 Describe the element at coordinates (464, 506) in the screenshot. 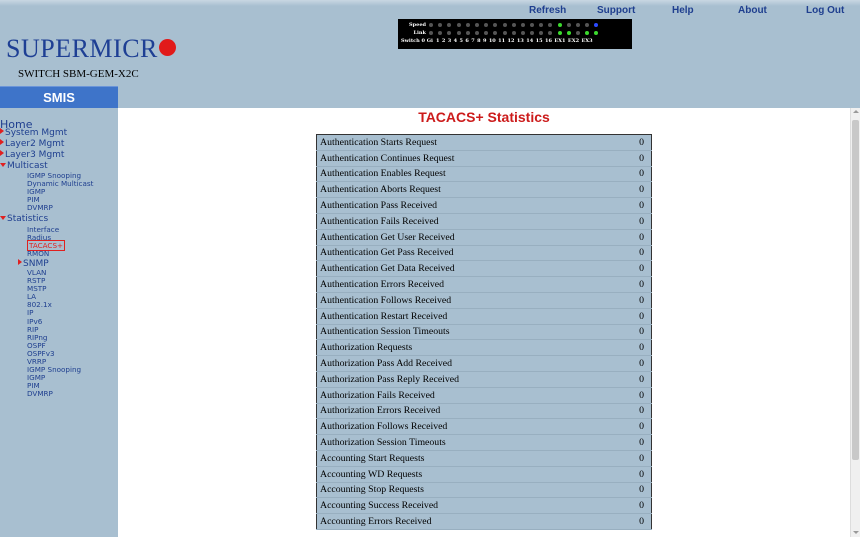

I see `stat-label: Accounting Success Received` at that location.